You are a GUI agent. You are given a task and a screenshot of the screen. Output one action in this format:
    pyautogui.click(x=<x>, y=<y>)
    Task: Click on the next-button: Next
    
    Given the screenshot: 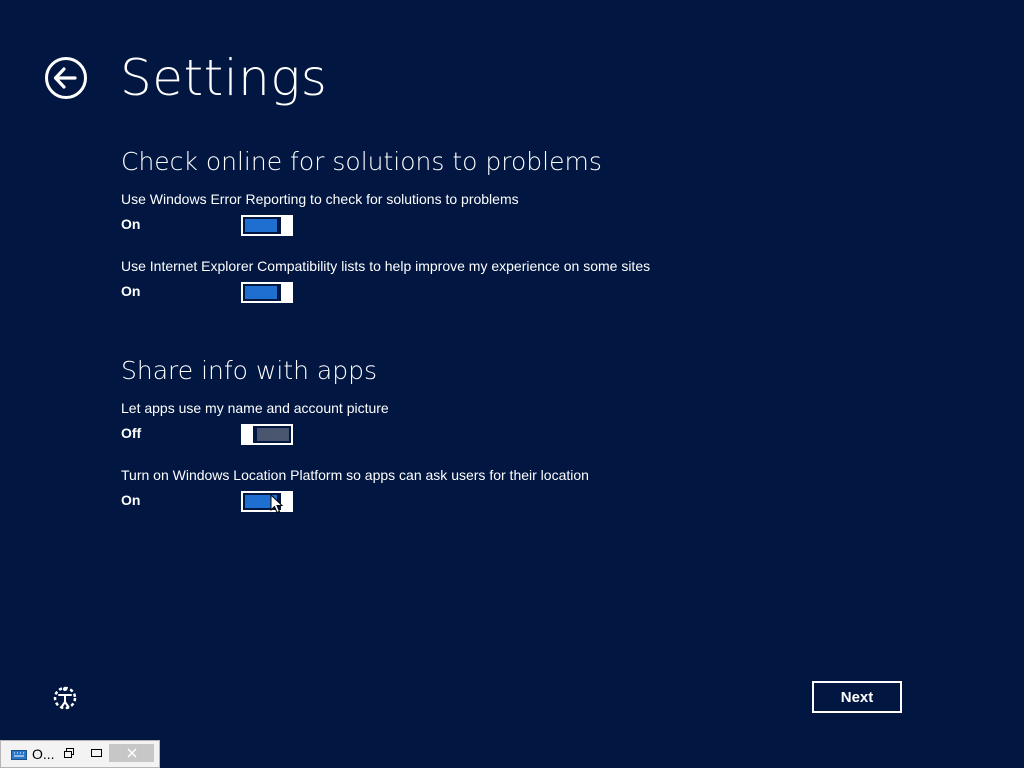 What is the action you would take?
    pyautogui.click(x=857, y=697)
    